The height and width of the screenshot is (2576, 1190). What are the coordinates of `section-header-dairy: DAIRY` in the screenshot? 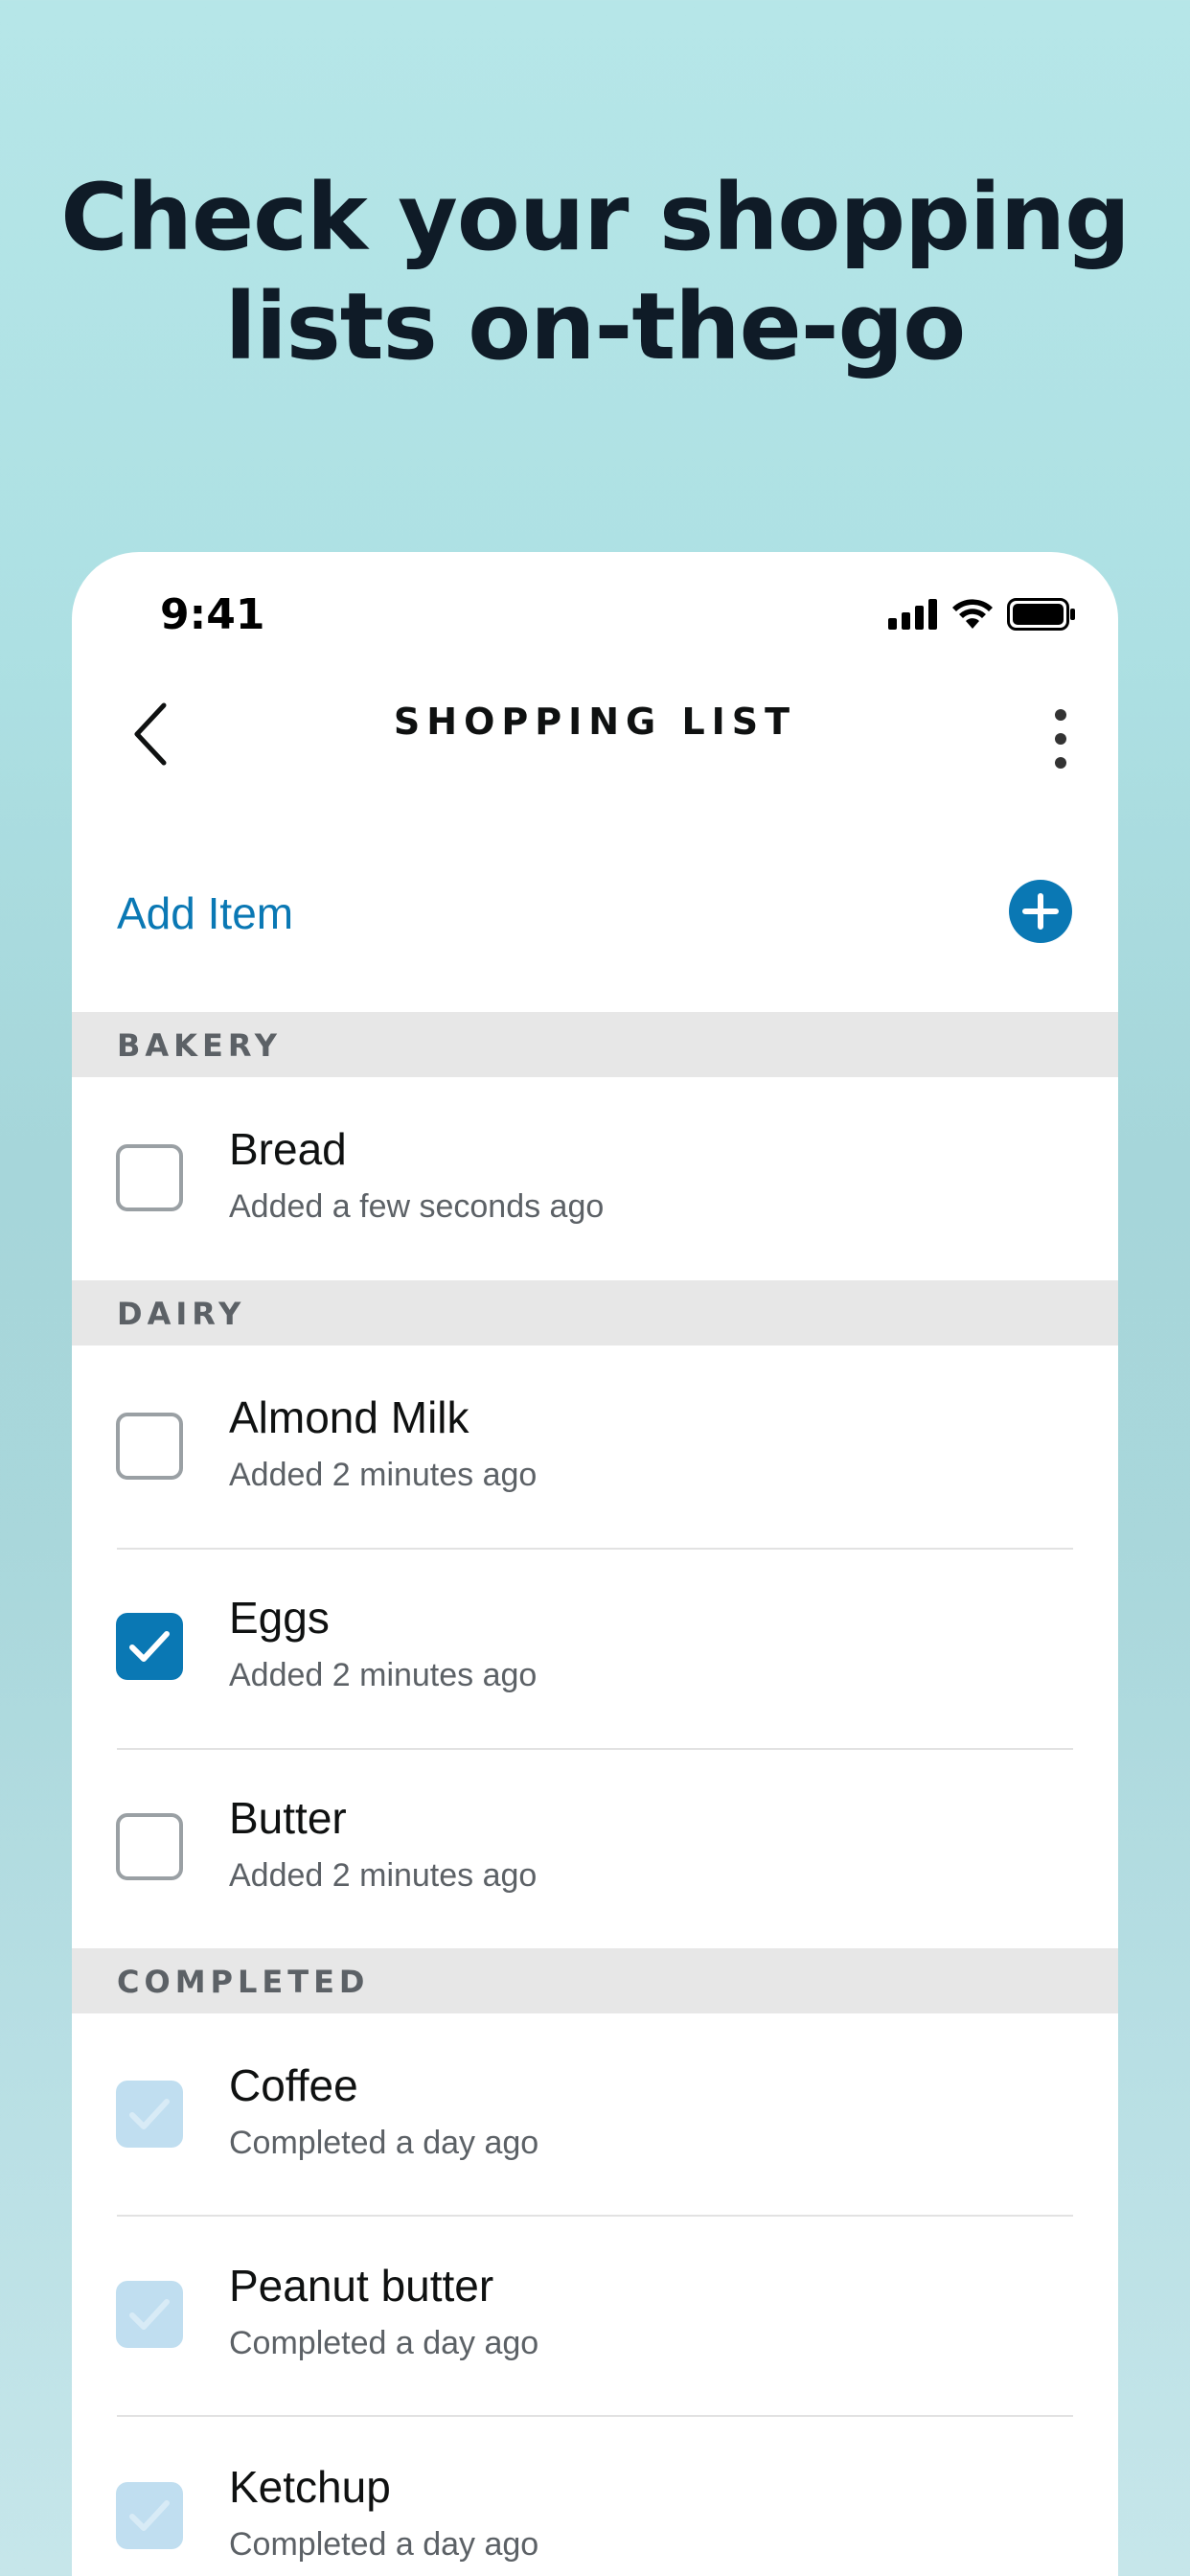 It's located at (595, 1313).